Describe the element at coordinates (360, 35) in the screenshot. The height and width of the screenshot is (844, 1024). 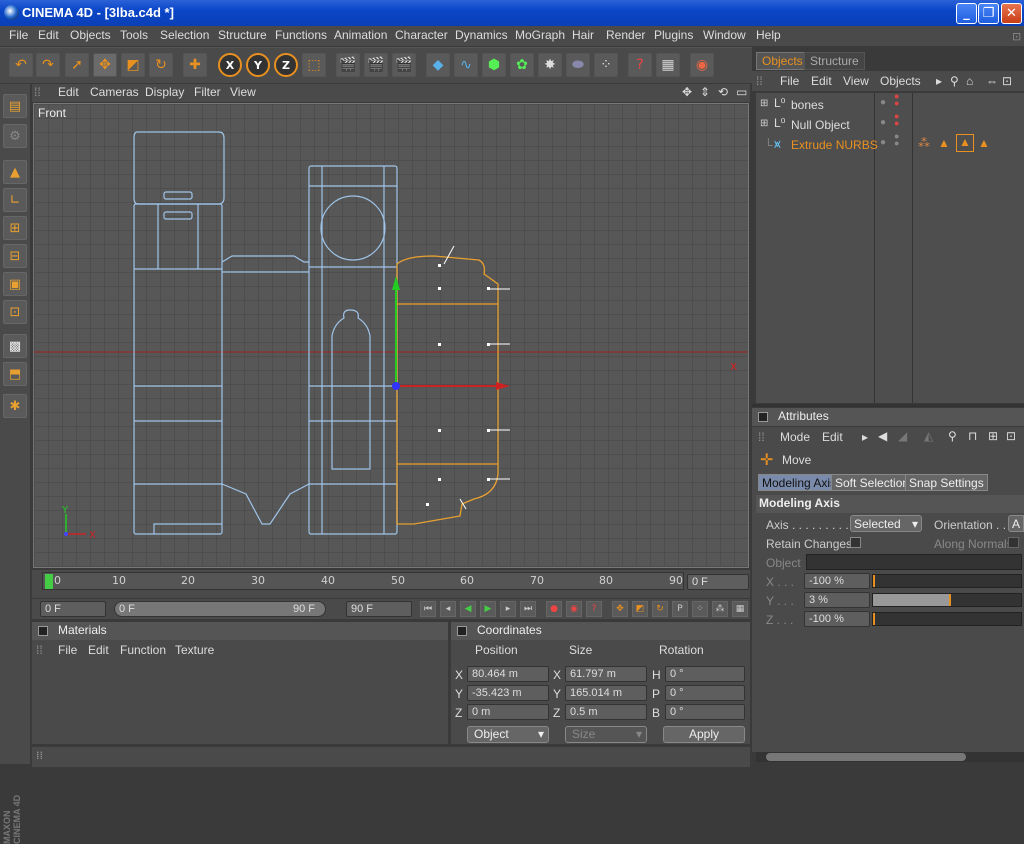
I see `menu-animation: Animation` at that location.